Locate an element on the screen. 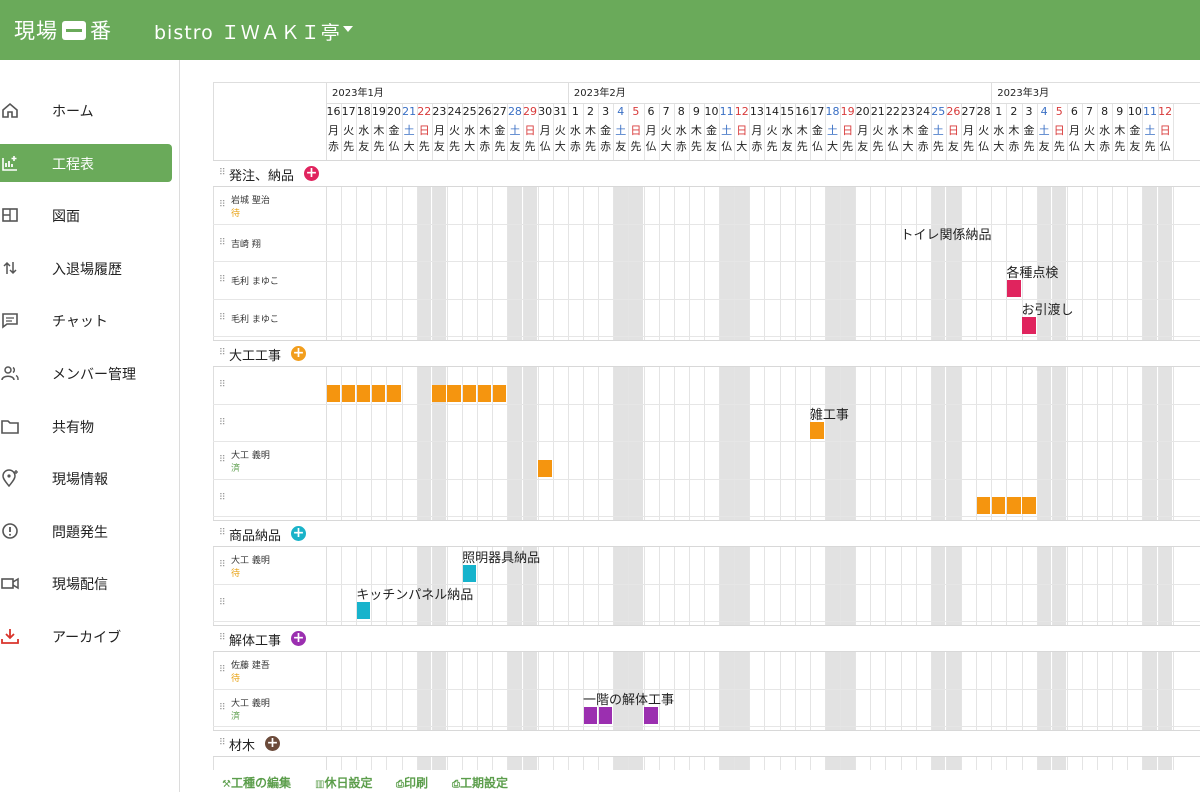 The width and height of the screenshot is (1200, 792). alert-icon is located at coordinates (10, 531).